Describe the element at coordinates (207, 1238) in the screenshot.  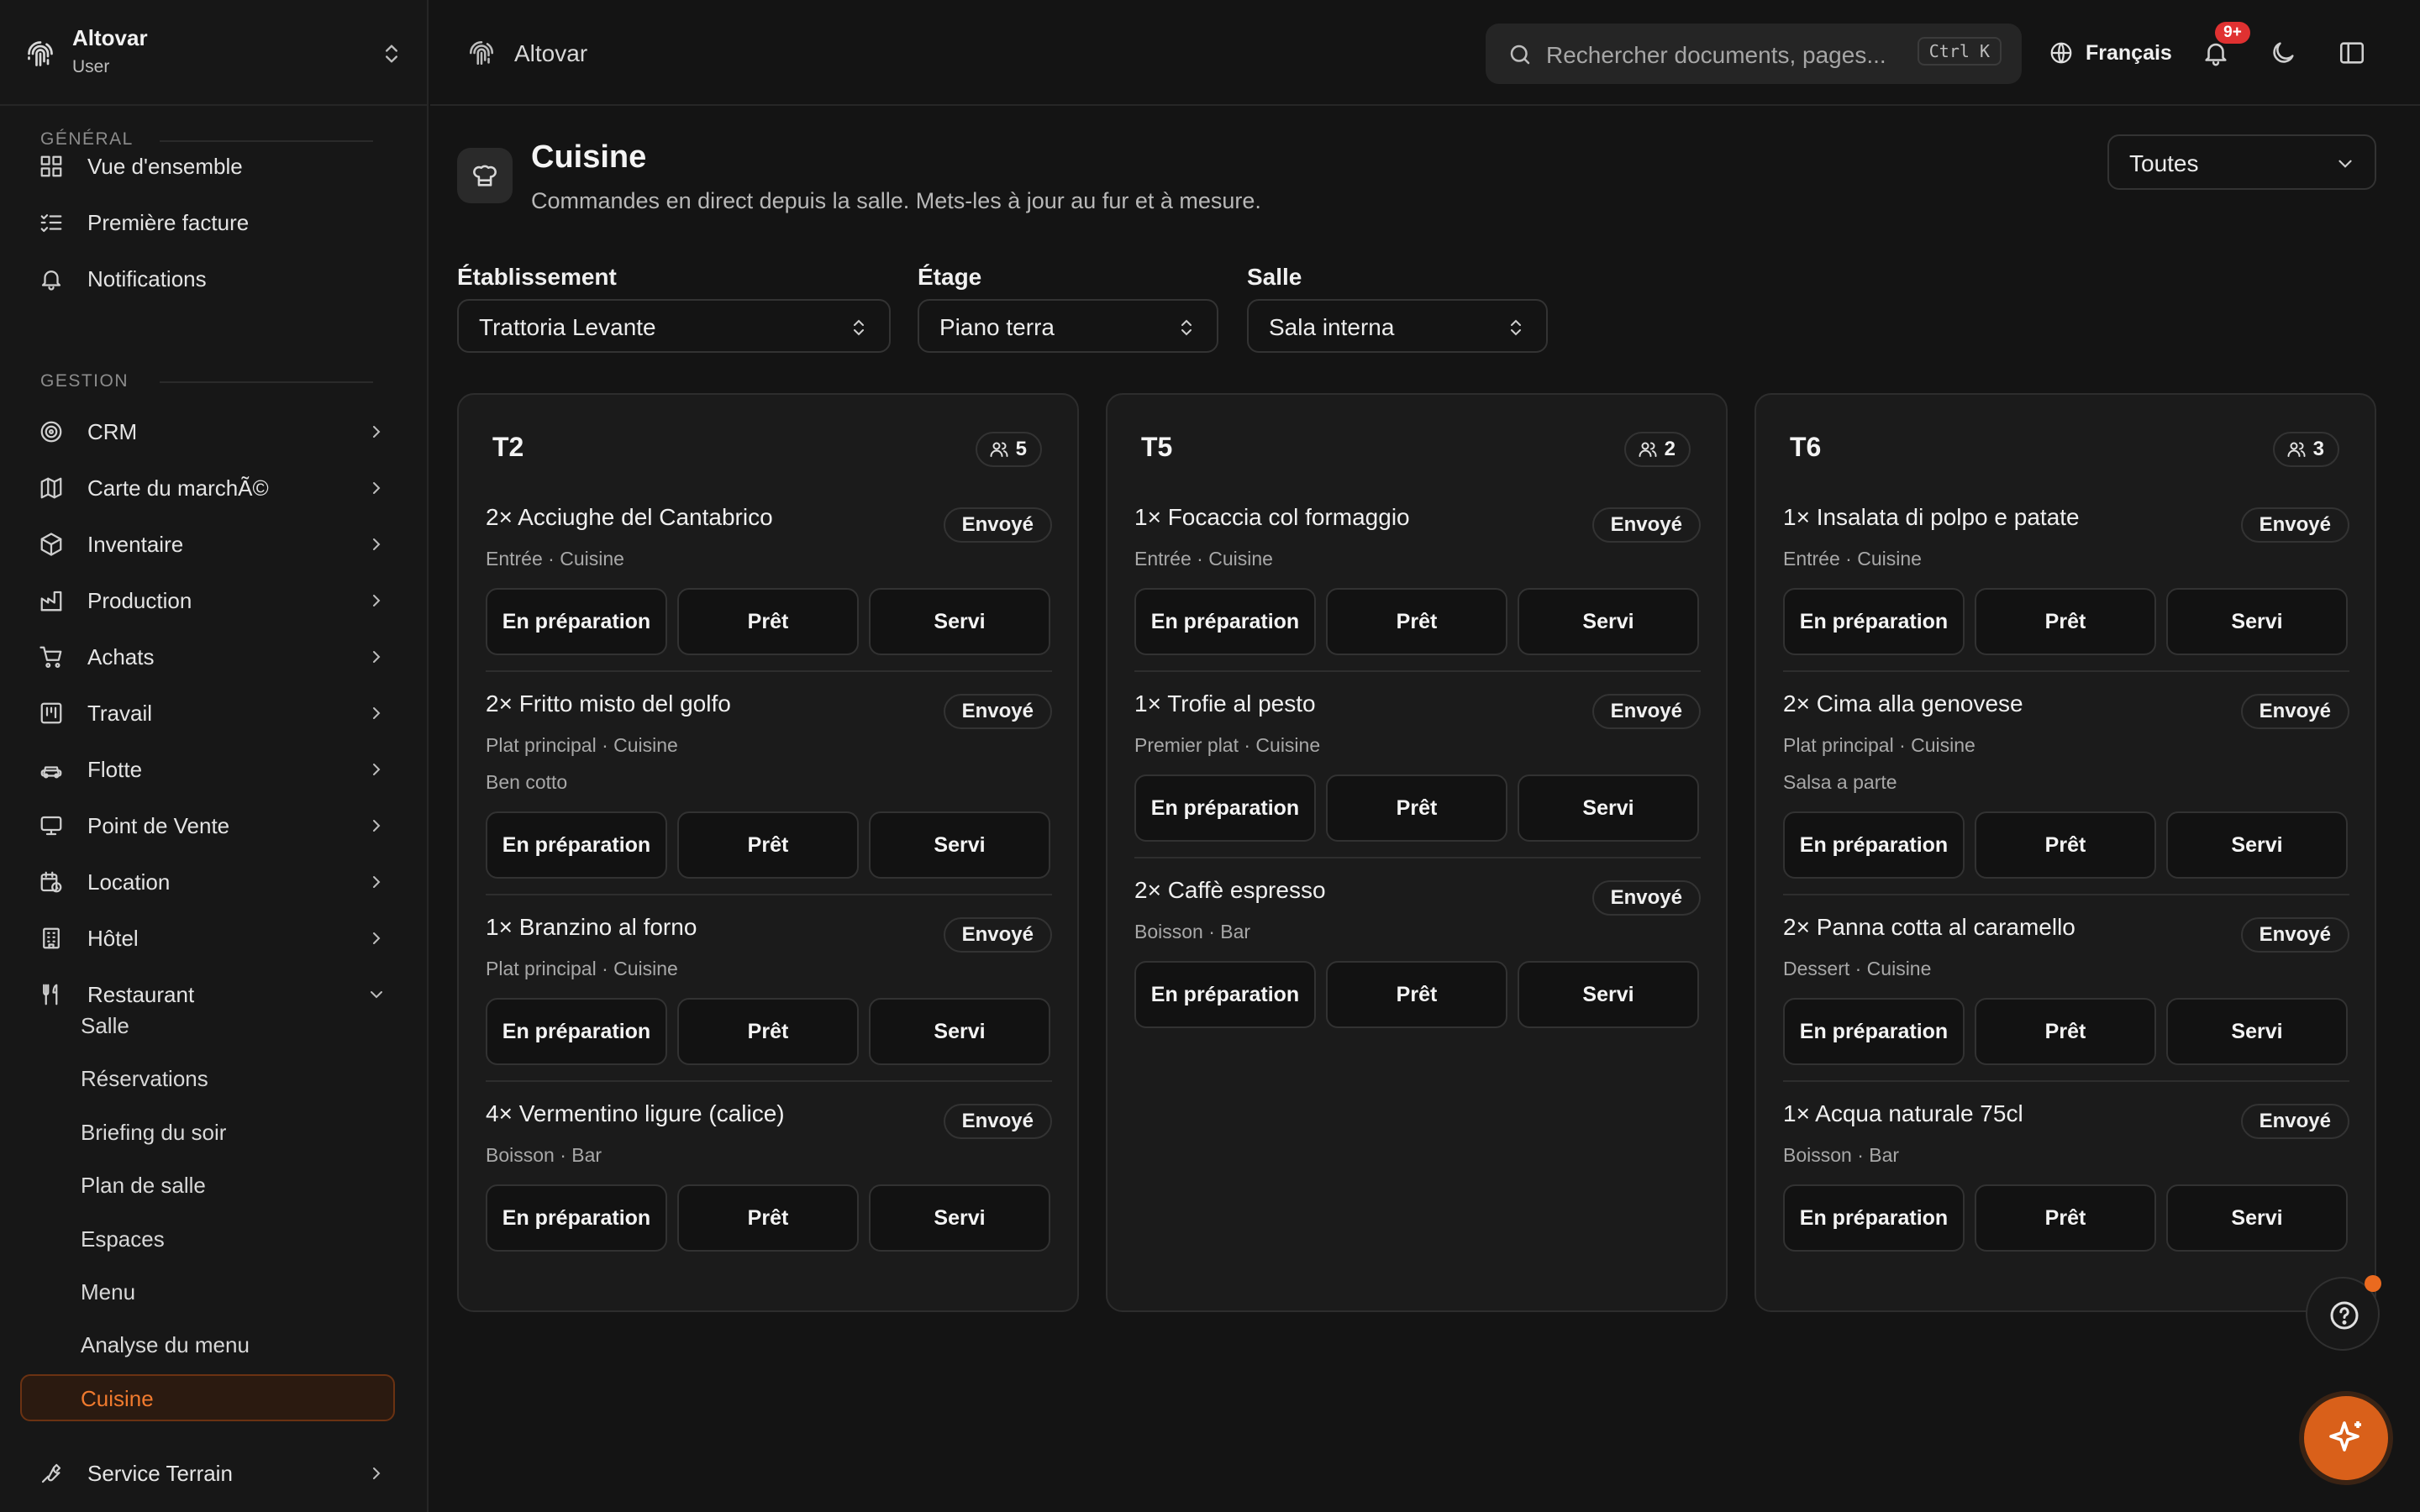
I see `subnav-item-espaces: Espaces` at that location.